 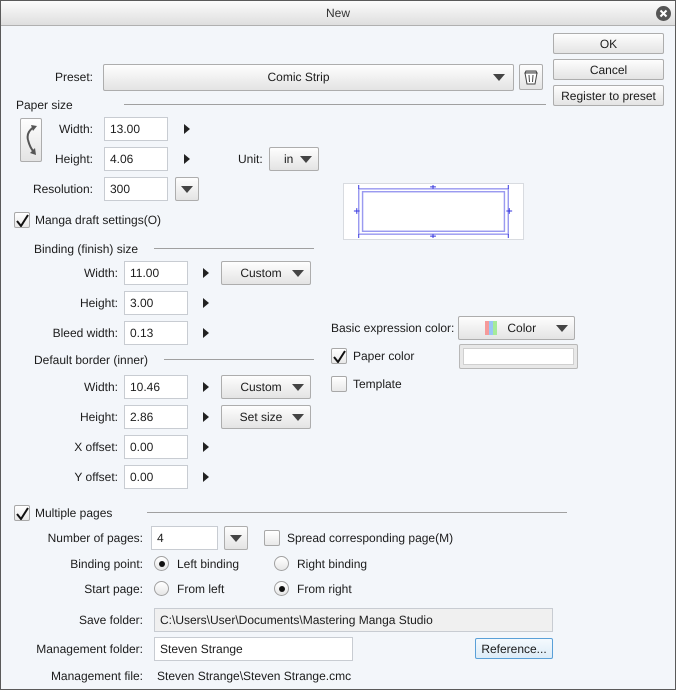 What do you see at coordinates (324, 589) in the screenshot?
I see `radio-label: From right` at bounding box center [324, 589].